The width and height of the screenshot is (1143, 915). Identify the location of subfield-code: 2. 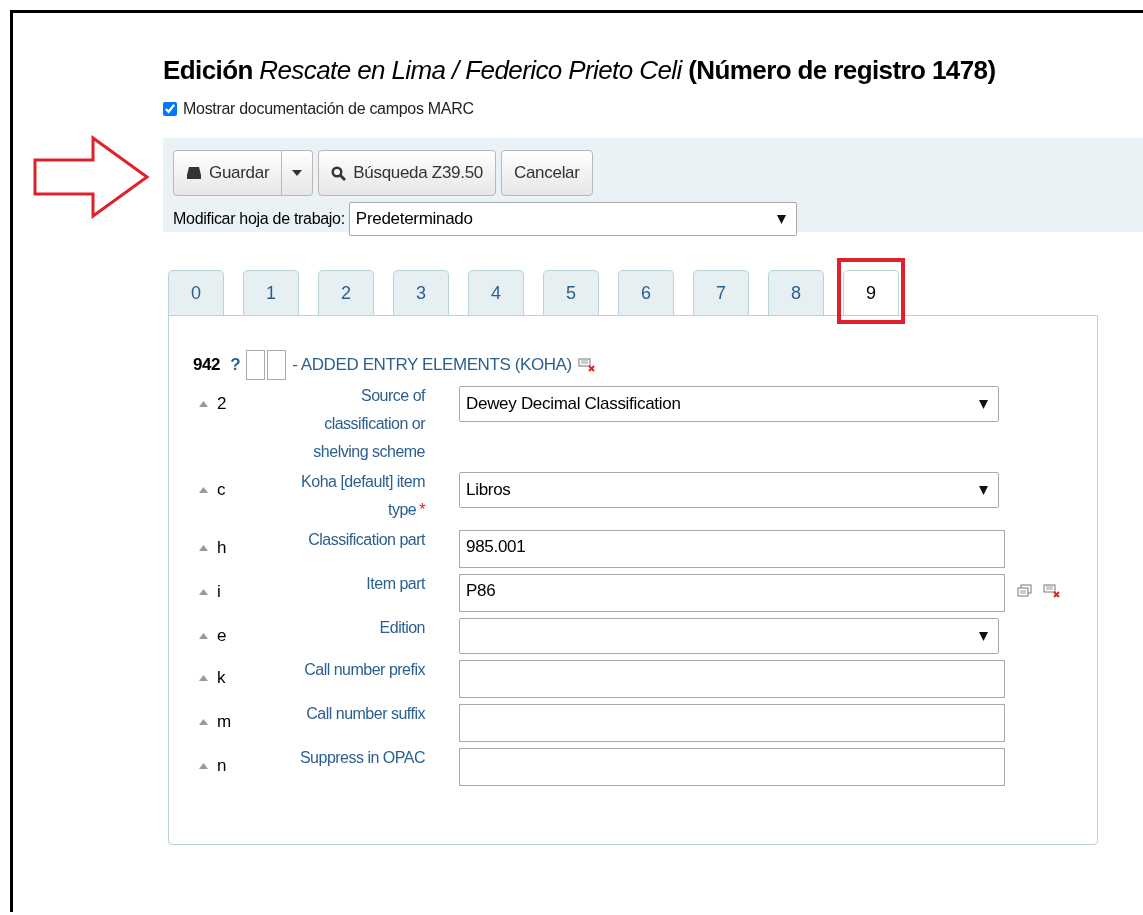
(222, 404).